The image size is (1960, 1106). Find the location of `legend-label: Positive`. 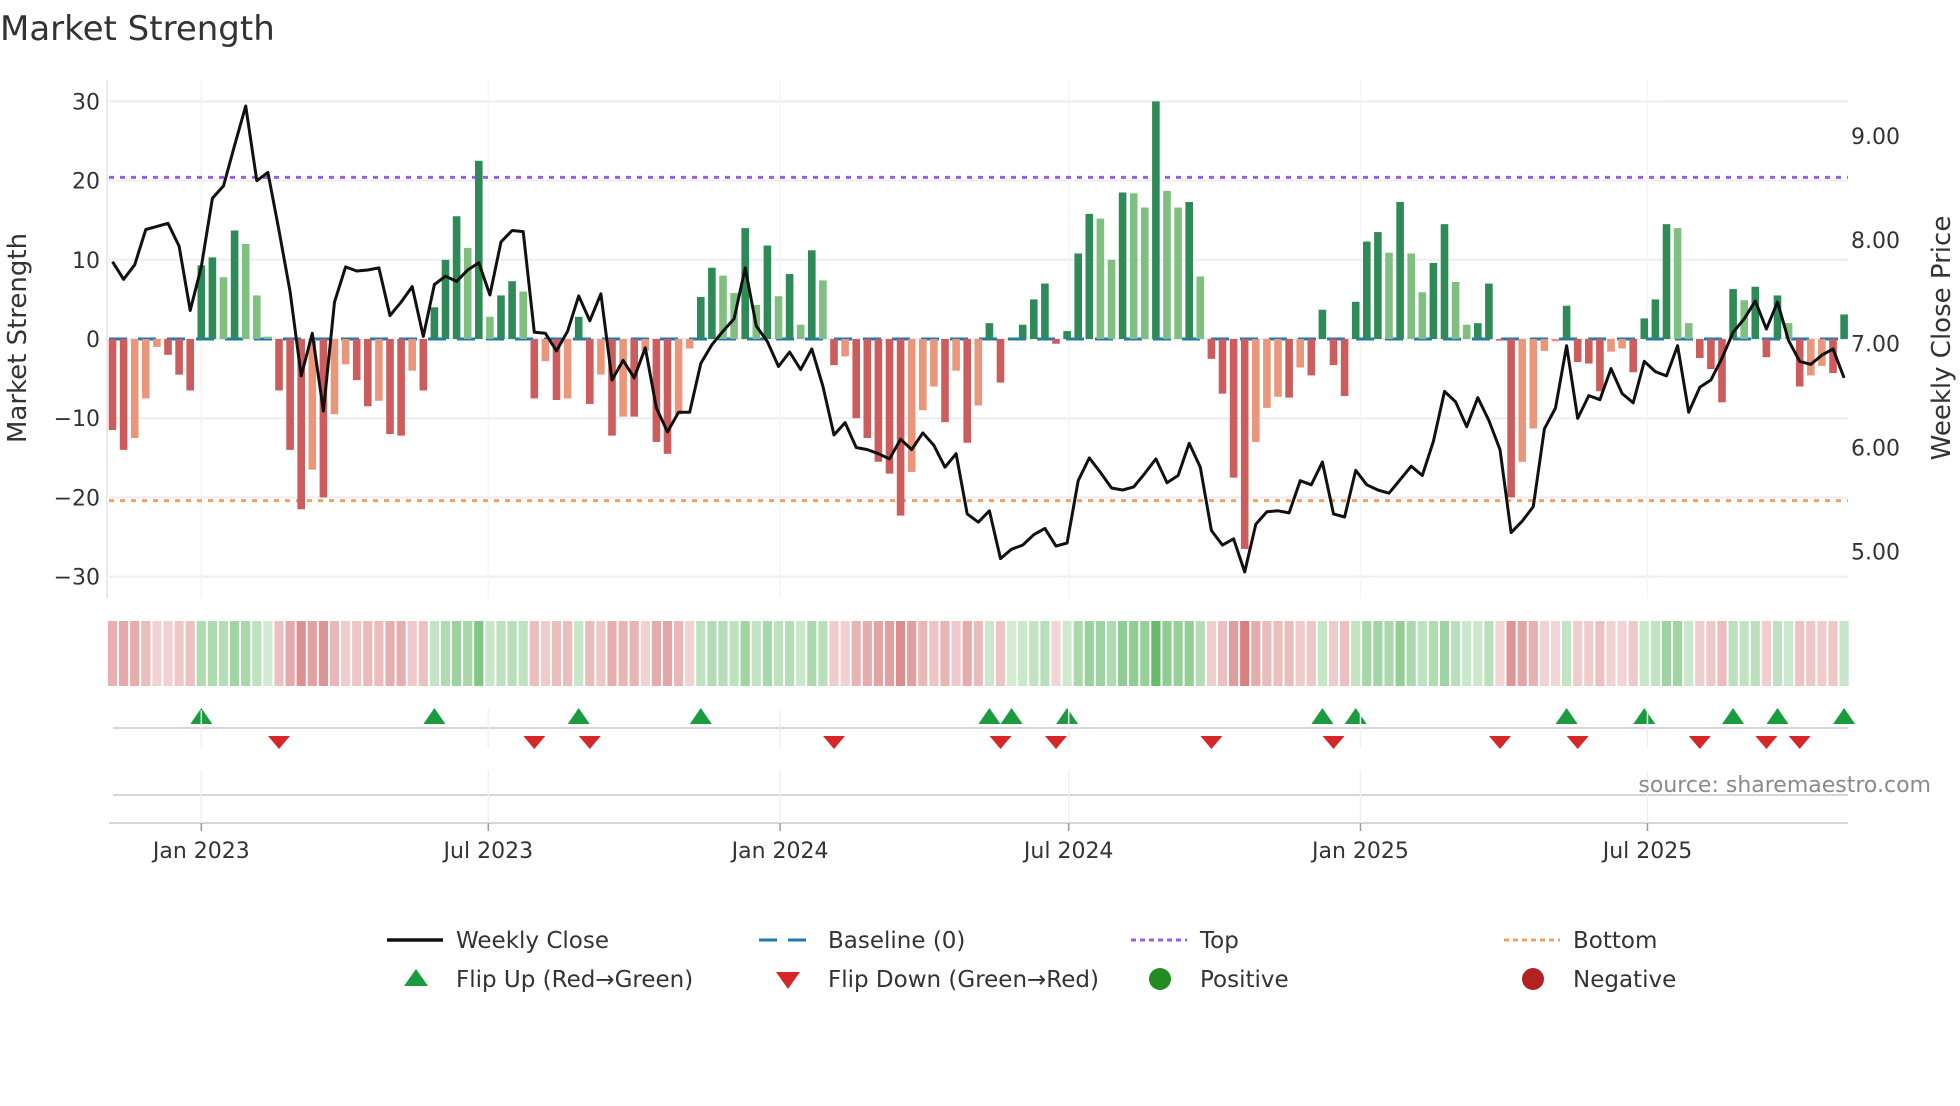

legend-label: Positive is located at coordinates (1244, 980).